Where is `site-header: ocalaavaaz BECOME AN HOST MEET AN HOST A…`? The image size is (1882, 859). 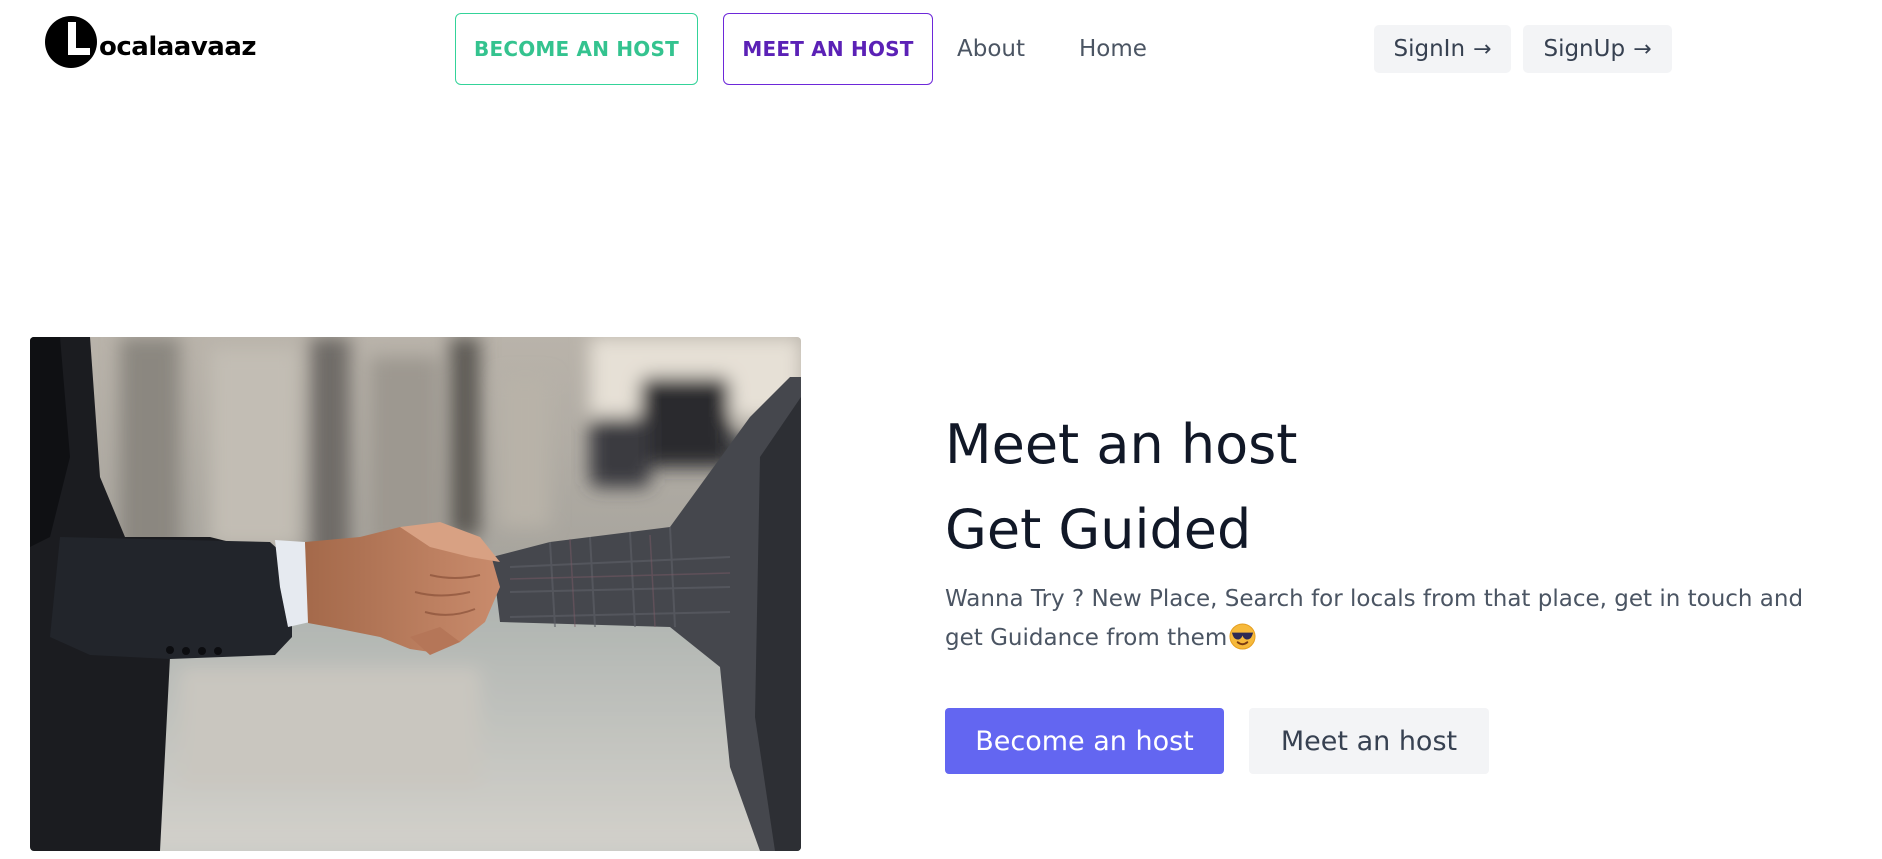 site-header: ocalaavaaz BECOME AN HOST MEET AN HOST A… is located at coordinates (941, 49).